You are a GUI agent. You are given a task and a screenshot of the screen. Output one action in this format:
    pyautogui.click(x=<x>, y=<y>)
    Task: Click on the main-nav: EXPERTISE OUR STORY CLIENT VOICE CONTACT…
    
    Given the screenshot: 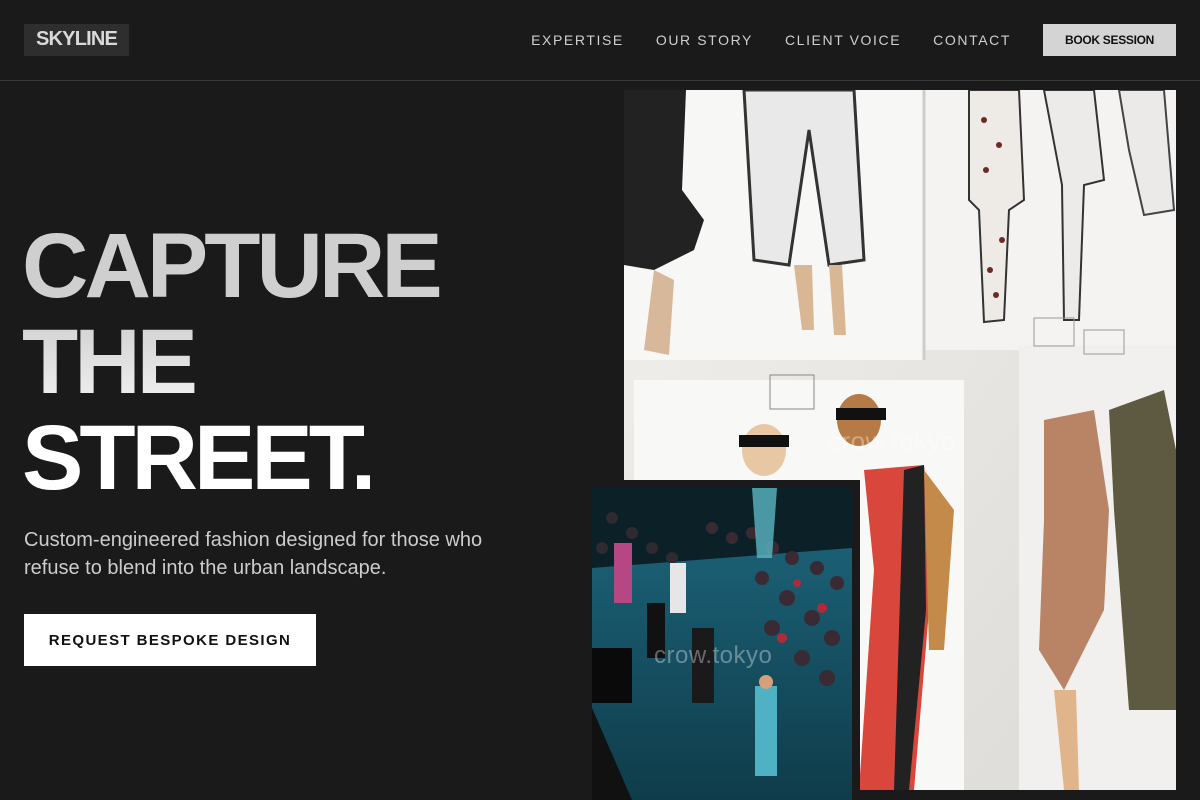 What is the action you would take?
    pyautogui.click(x=853, y=40)
    